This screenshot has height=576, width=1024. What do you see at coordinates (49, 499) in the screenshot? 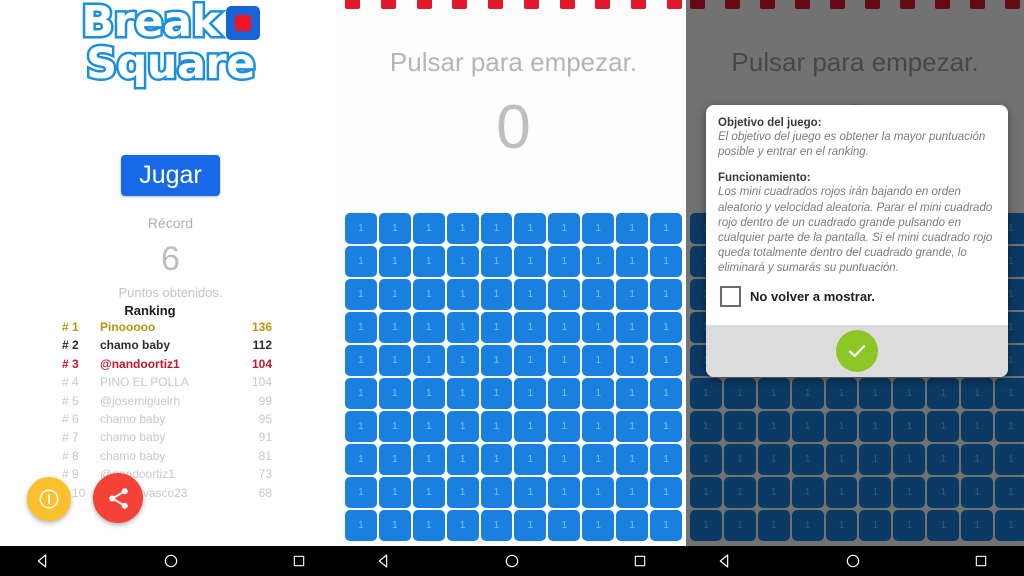
I see `info-button` at bounding box center [49, 499].